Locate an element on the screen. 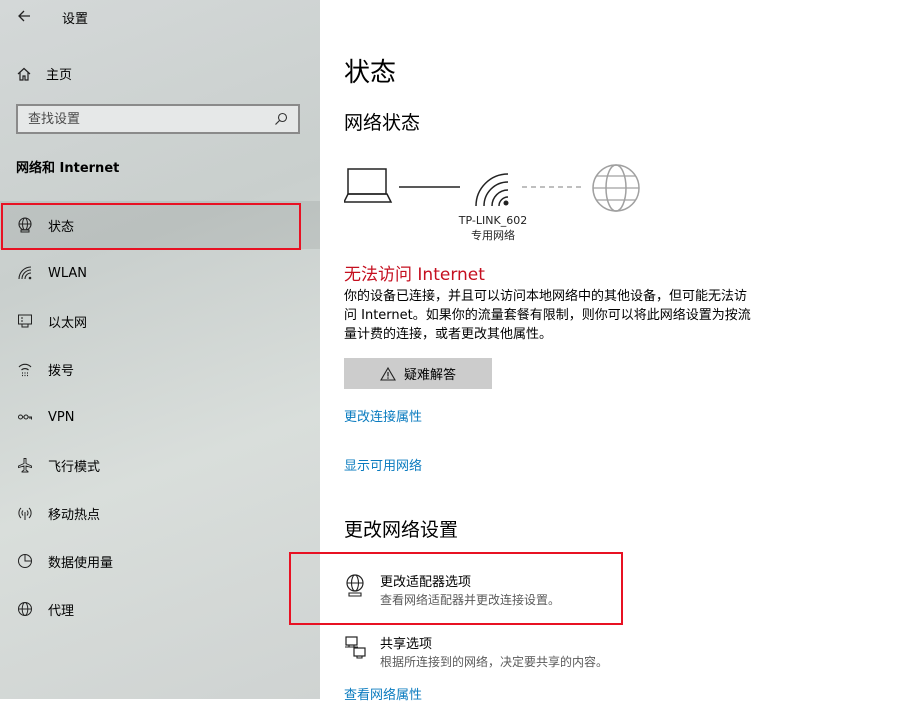  sidebar-item-hotspot: 移动热点 is located at coordinates (160, 513).